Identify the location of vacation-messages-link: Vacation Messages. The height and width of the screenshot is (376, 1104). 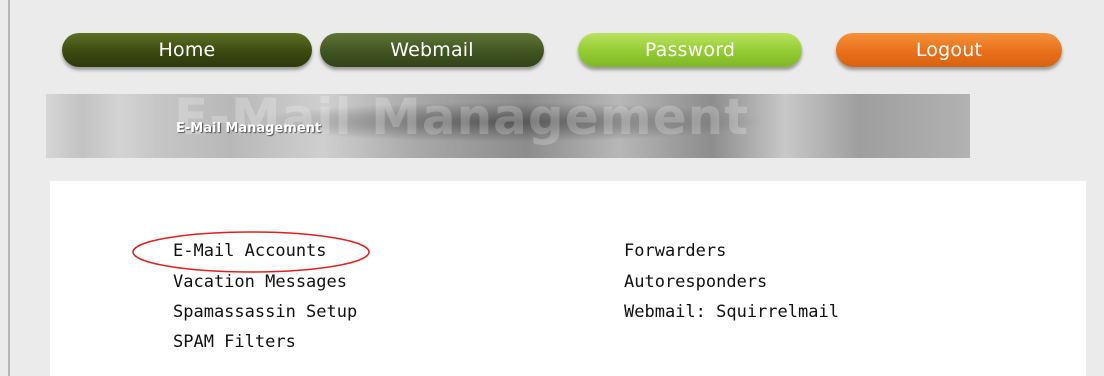
(260, 282).